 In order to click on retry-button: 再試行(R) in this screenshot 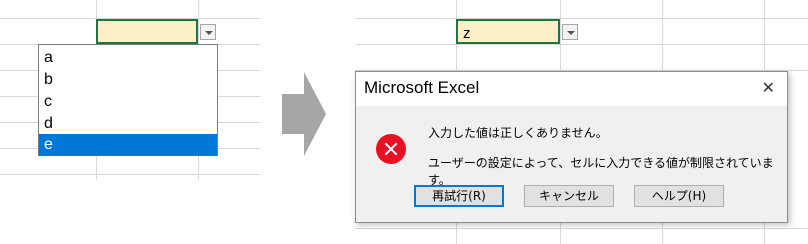, I will do `click(459, 196)`.